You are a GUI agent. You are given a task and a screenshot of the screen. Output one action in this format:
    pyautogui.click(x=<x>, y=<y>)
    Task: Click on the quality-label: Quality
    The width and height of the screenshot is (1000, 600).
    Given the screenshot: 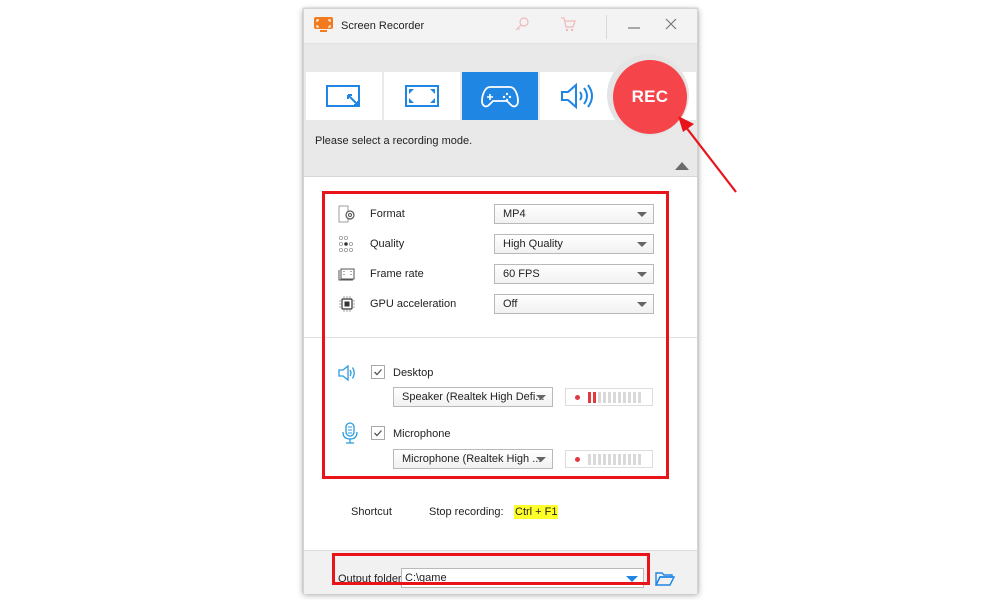 What is the action you would take?
    pyautogui.click(x=387, y=244)
    